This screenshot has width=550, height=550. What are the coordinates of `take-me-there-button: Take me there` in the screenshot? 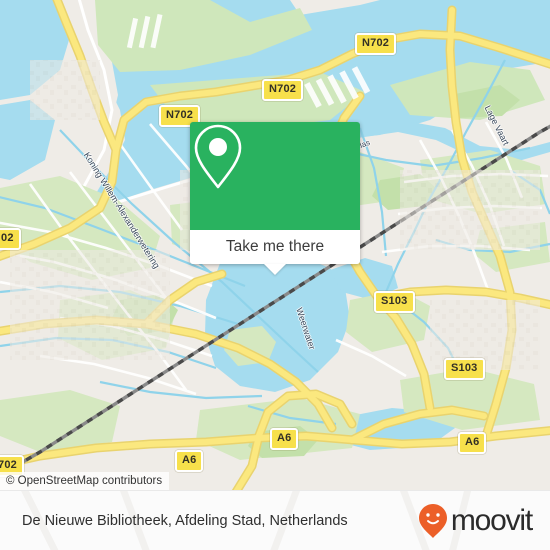 It's located at (275, 247).